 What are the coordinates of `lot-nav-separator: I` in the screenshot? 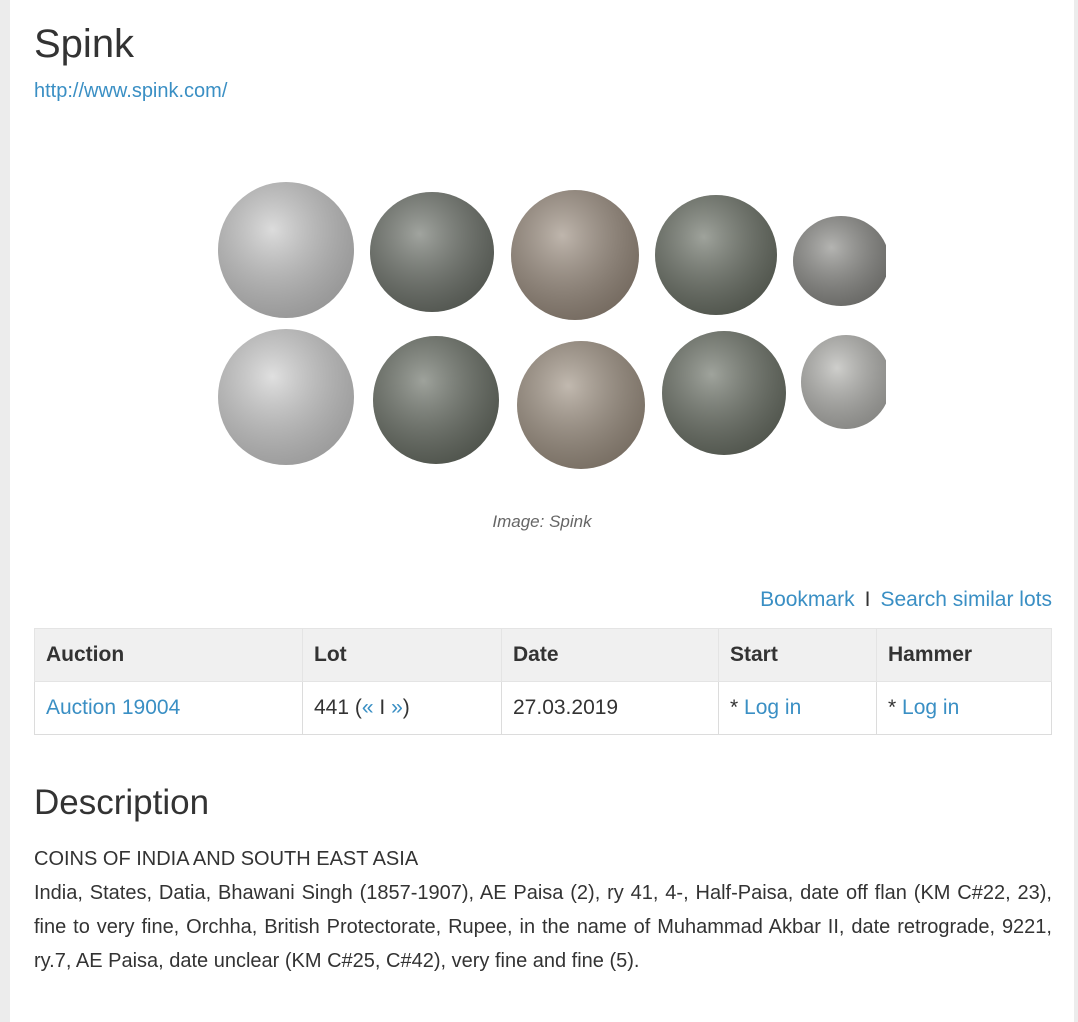 It's located at (382, 707).